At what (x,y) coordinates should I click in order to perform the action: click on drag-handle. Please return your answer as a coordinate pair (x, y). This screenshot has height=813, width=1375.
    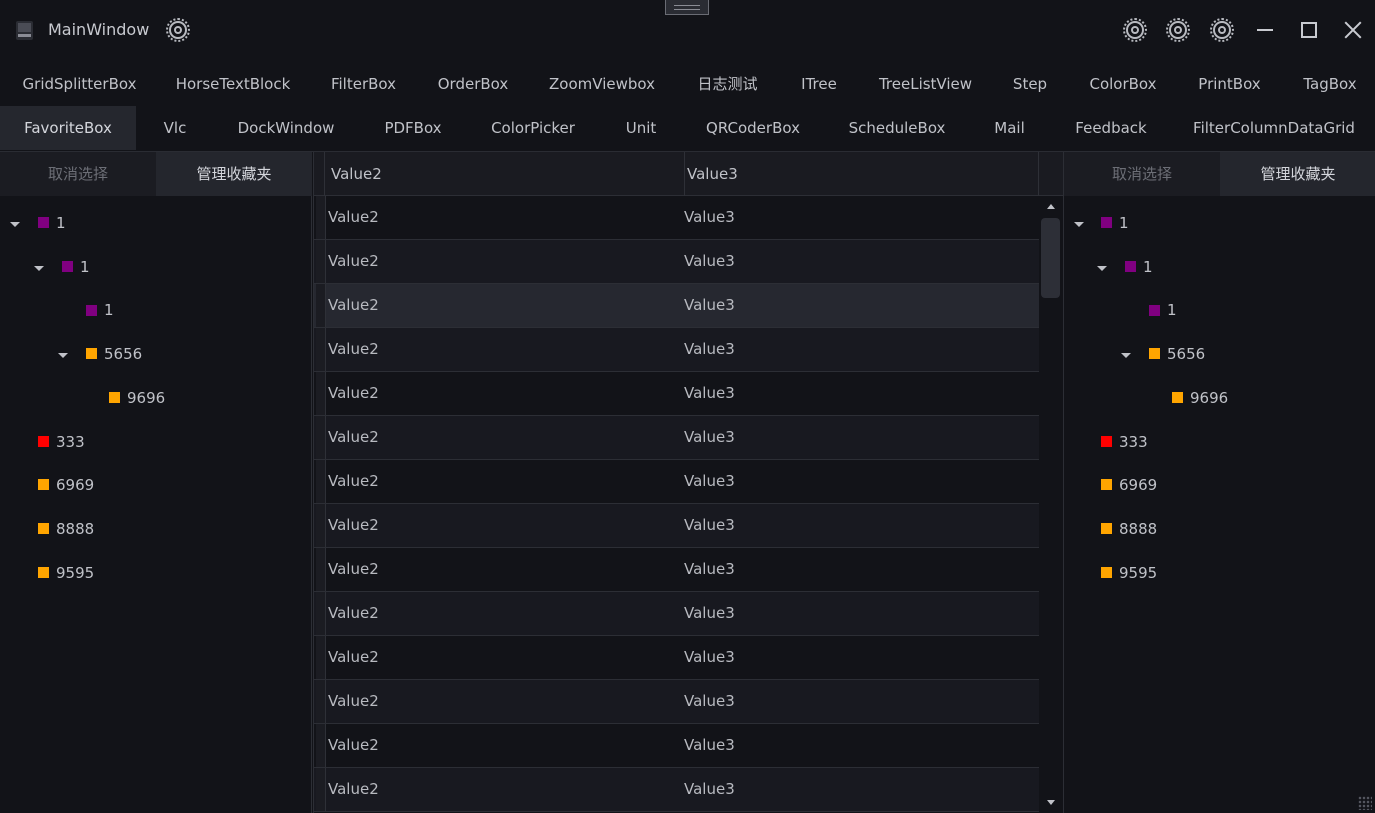
    Looking at the image, I should click on (687, 7).